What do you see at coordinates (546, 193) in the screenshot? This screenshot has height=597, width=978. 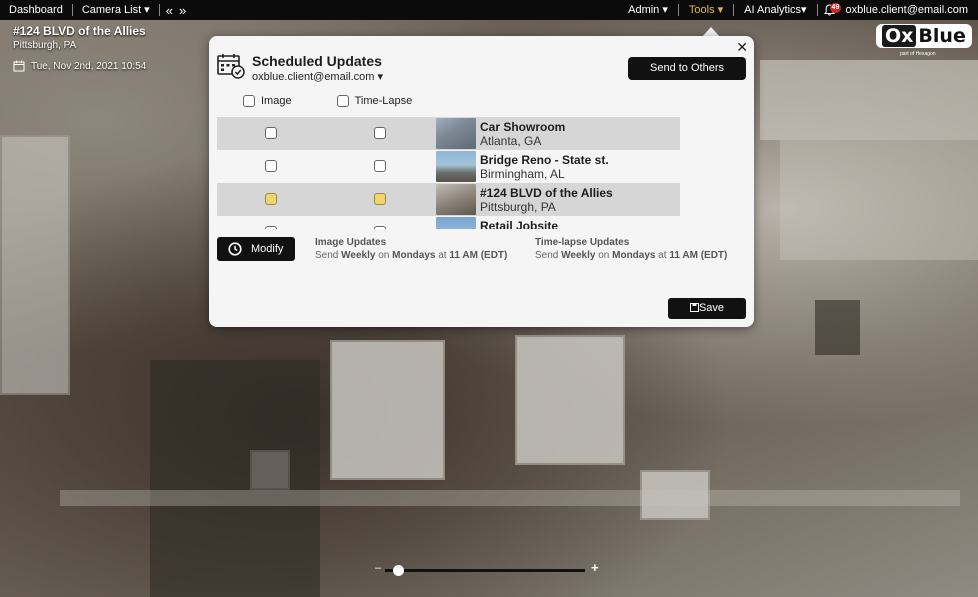 I see `project-name: #124 BLVD of the Allies` at bounding box center [546, 193].